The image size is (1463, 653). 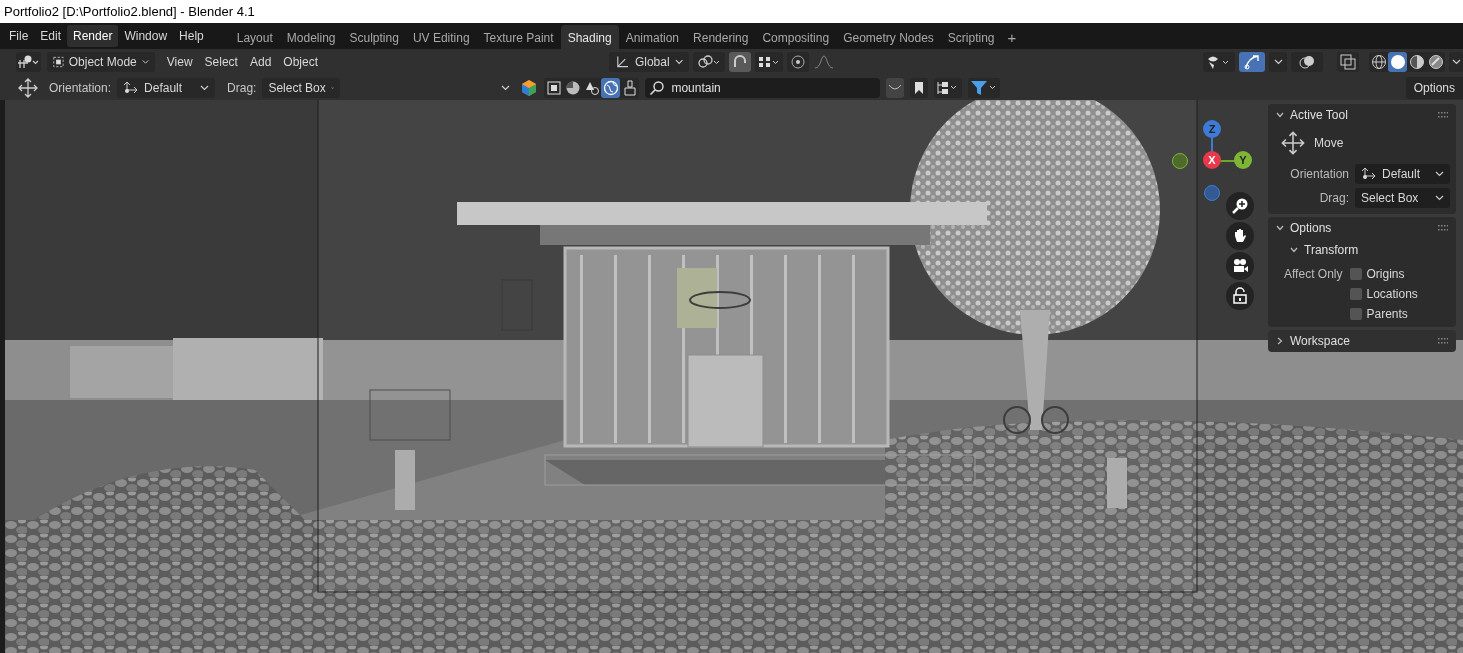 I want to click on menu-item: Help, so click(x=191, y=36).